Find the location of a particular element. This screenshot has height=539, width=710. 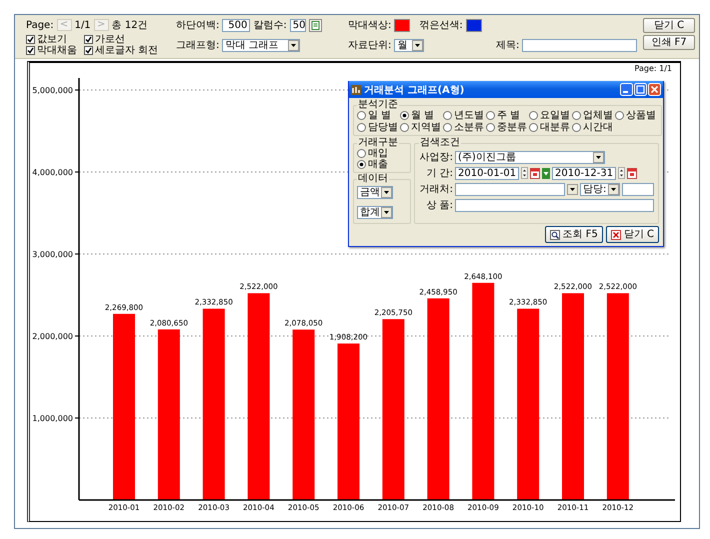

dropdown: 합계 is located at coordinates (375, 212).